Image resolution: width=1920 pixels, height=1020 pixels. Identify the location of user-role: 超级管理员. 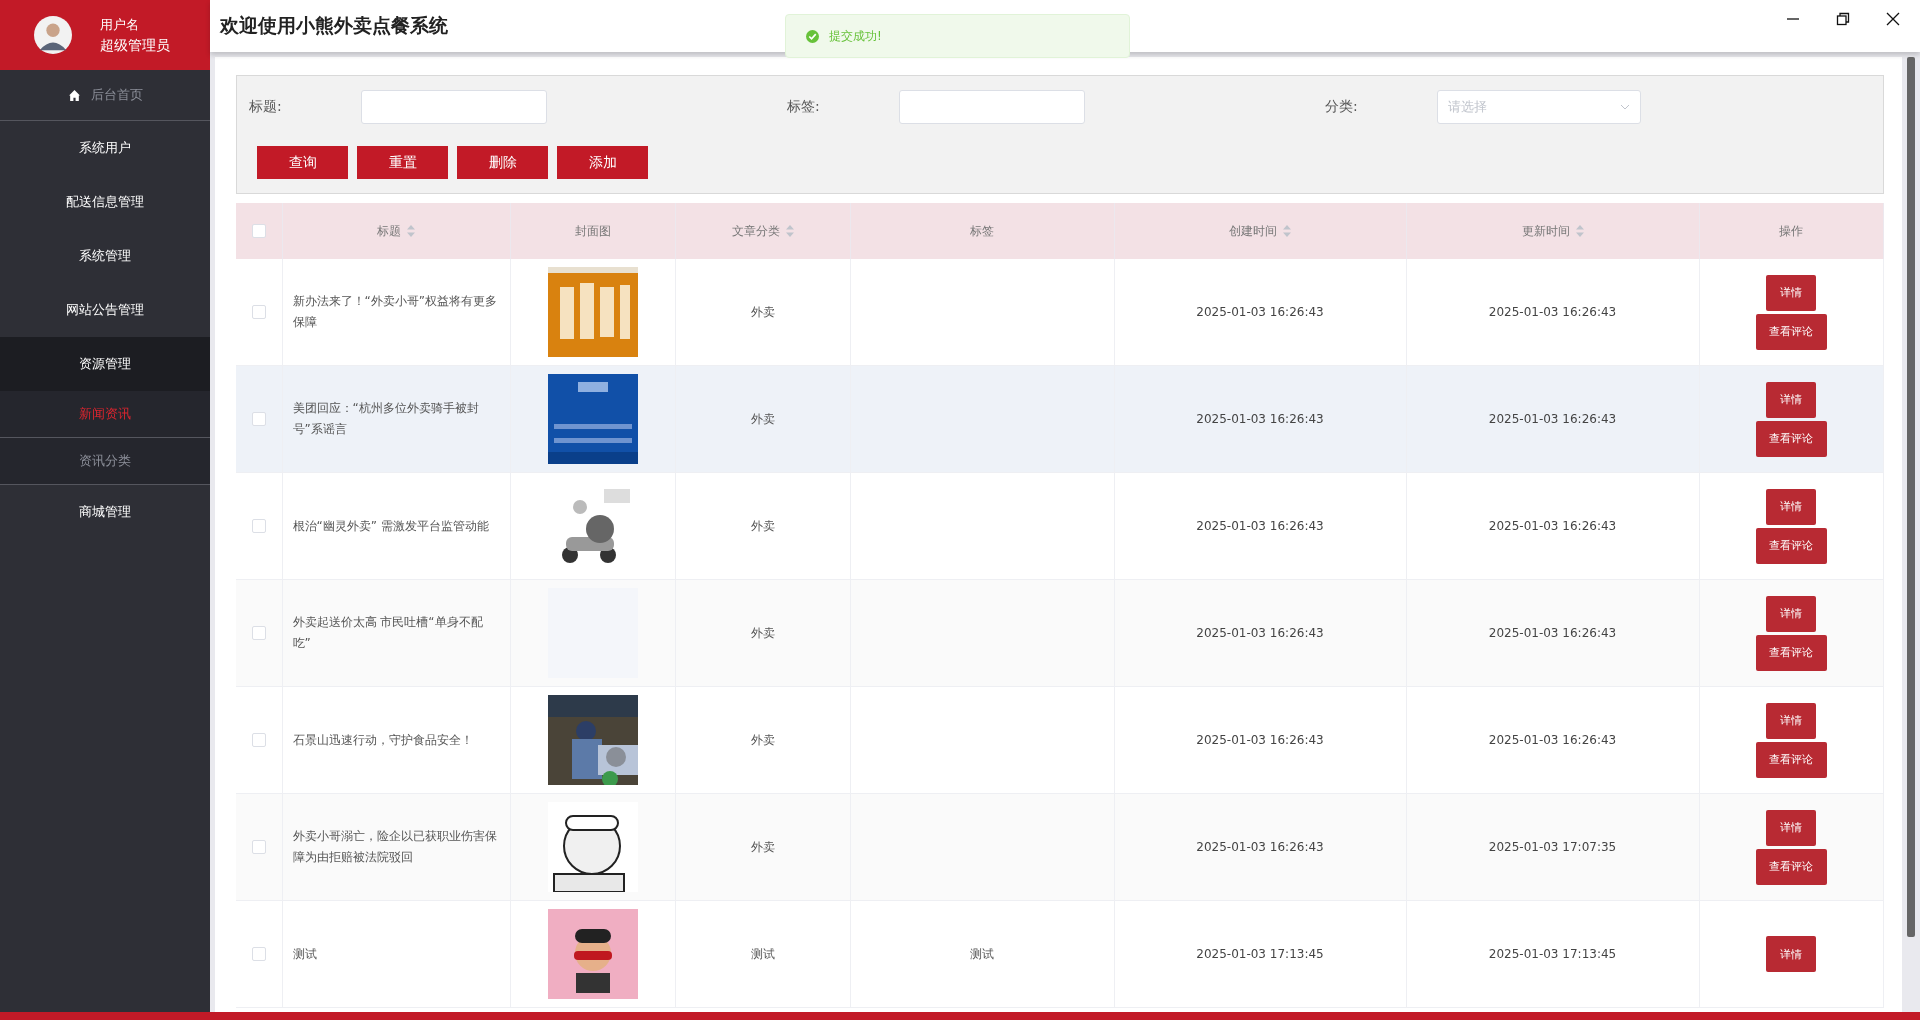
(135, 45).